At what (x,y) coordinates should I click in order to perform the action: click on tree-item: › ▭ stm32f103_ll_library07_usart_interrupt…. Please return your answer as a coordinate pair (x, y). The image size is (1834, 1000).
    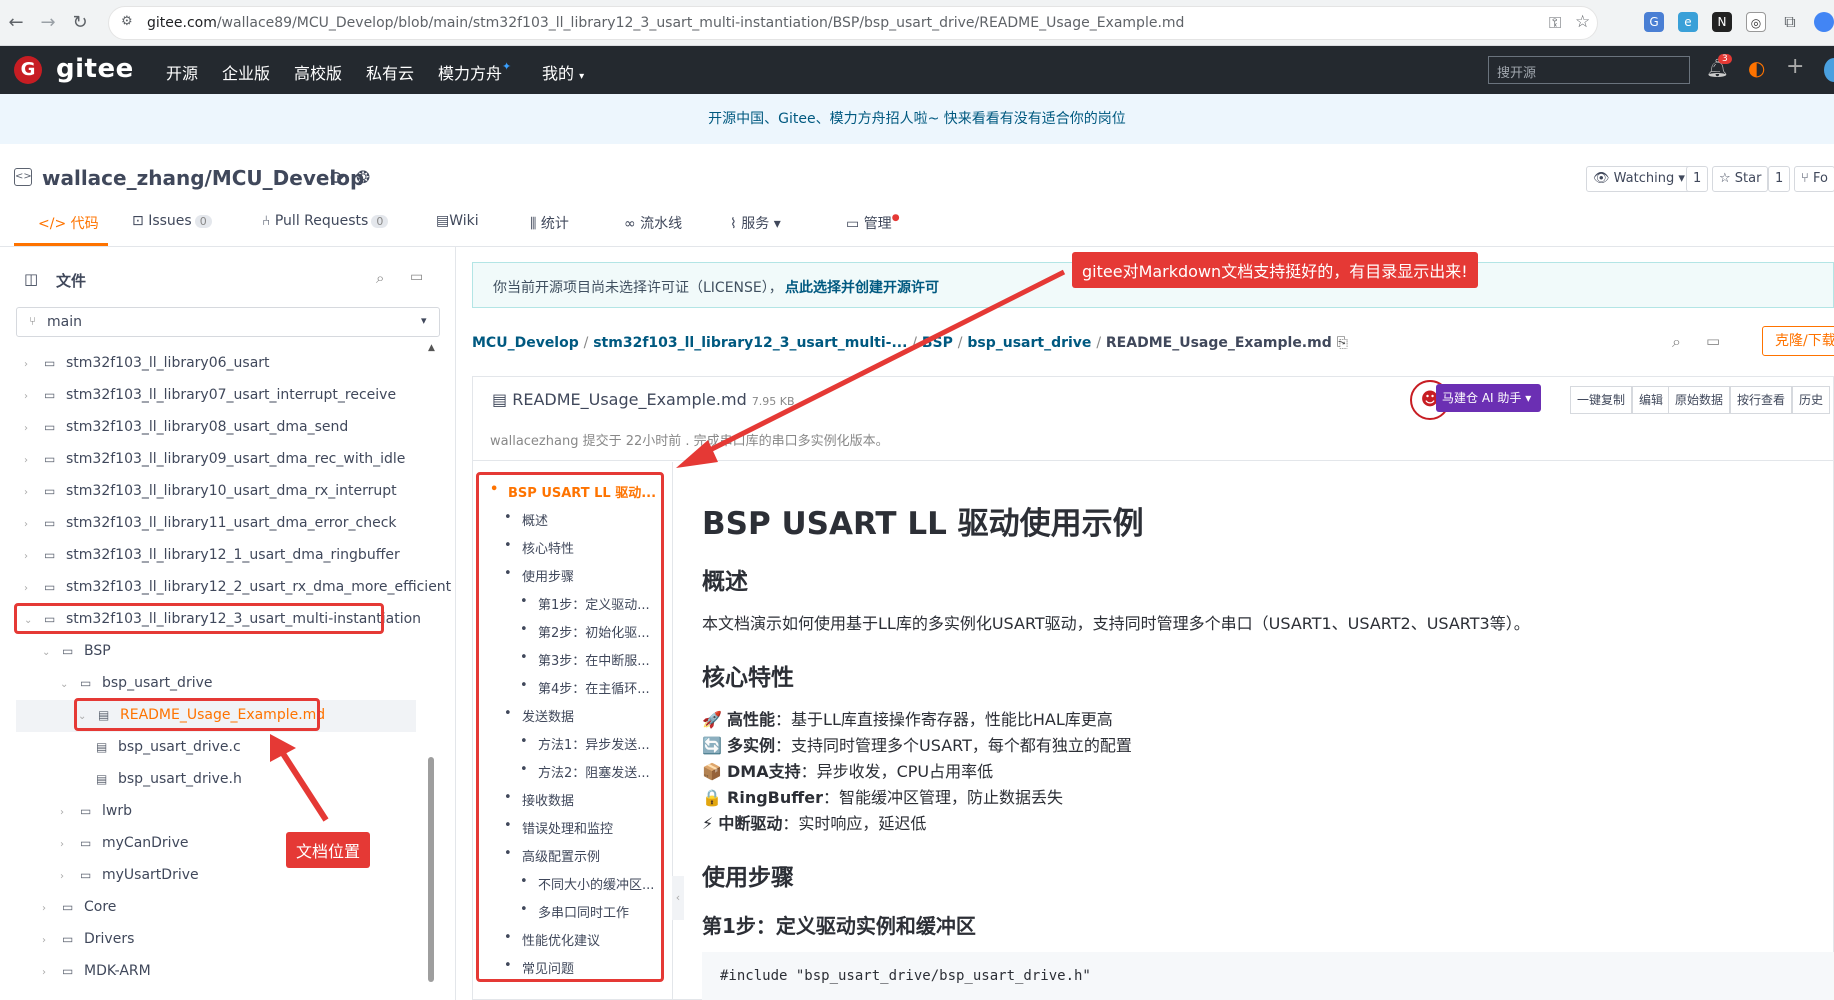
    Looking at the image, I should click on (210, 395).